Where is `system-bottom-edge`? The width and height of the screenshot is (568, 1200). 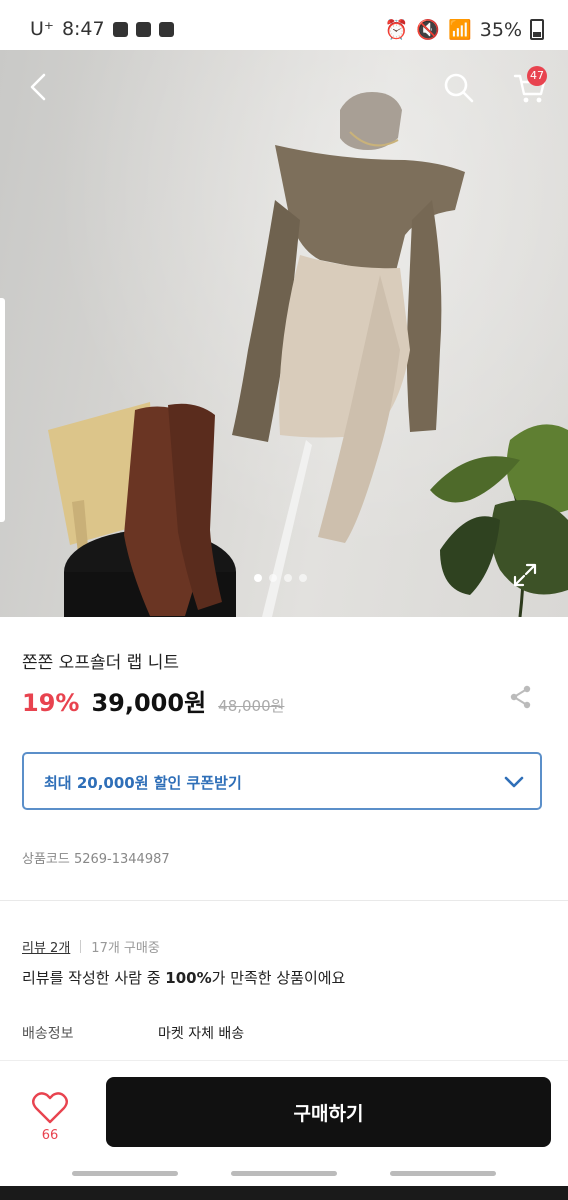
system-bottom-edge is located at coordinates (284, 1193).